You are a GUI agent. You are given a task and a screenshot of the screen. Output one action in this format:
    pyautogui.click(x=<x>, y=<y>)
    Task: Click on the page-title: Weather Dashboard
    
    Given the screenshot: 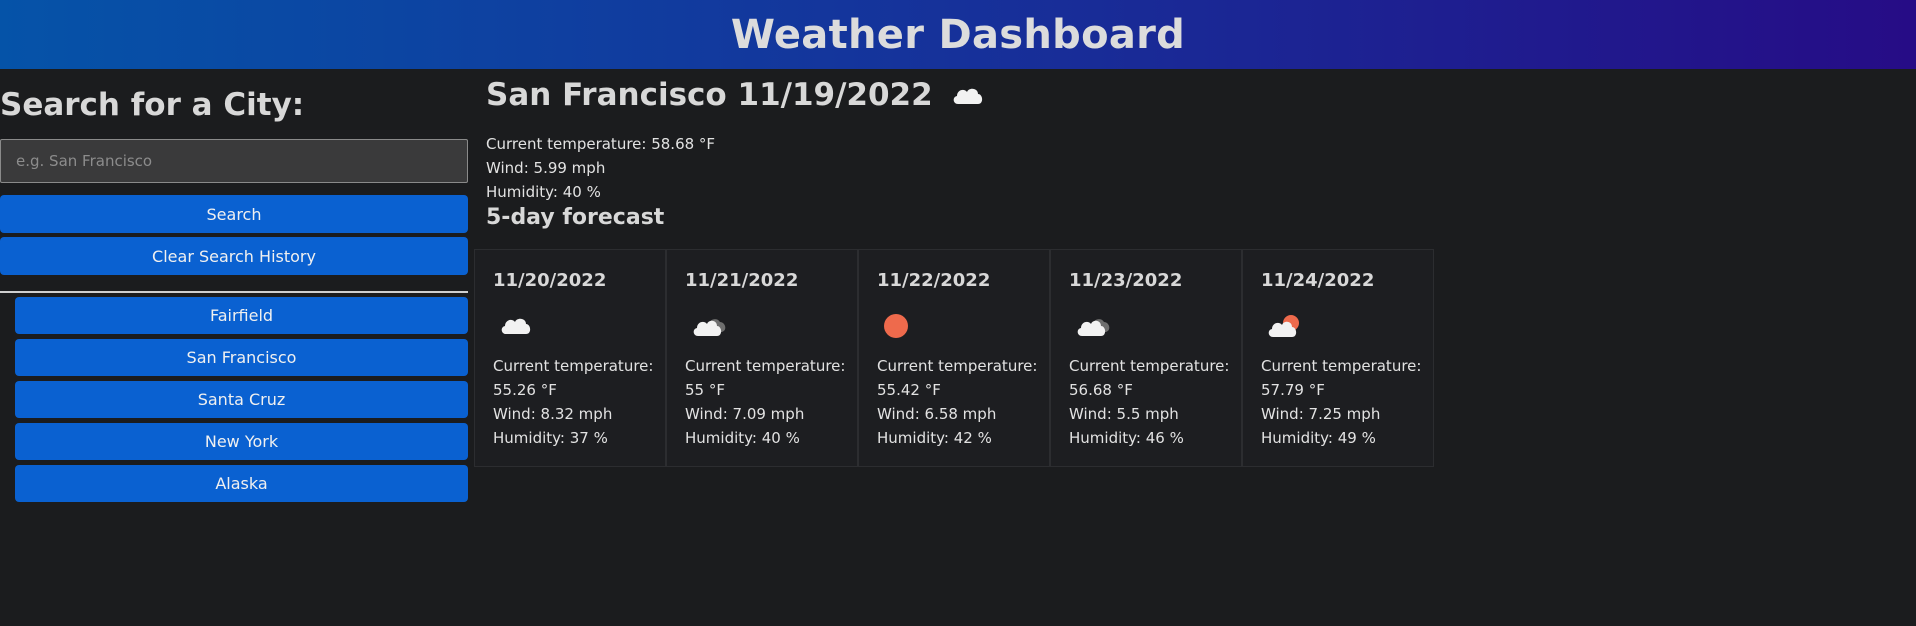 What is the action you would take?
    pyautogui.click(x=958, y=34)
    